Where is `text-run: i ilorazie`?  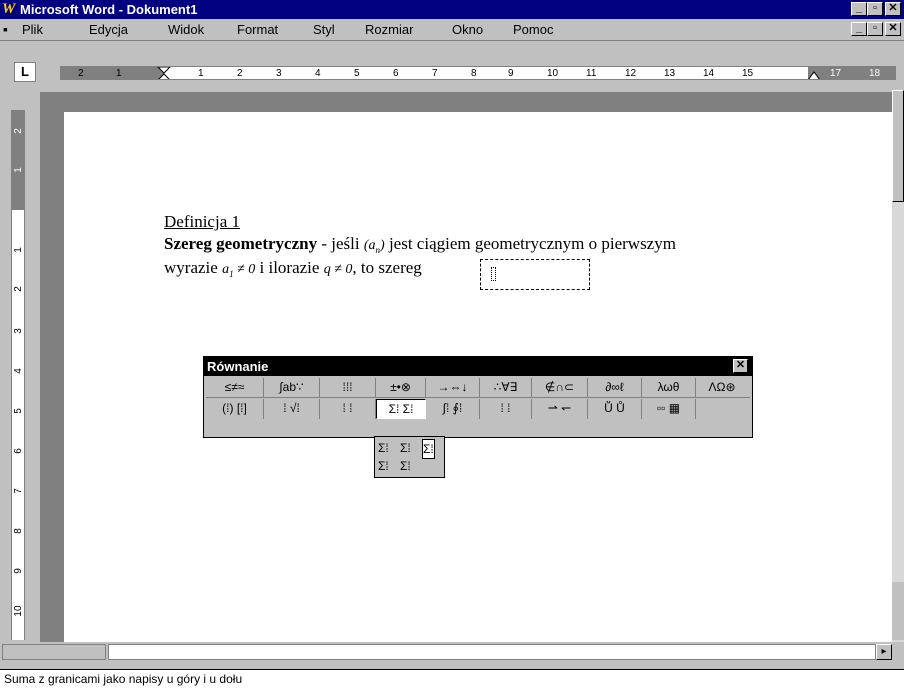 text-run: i ilorazie is located at coordinates (289, 267).